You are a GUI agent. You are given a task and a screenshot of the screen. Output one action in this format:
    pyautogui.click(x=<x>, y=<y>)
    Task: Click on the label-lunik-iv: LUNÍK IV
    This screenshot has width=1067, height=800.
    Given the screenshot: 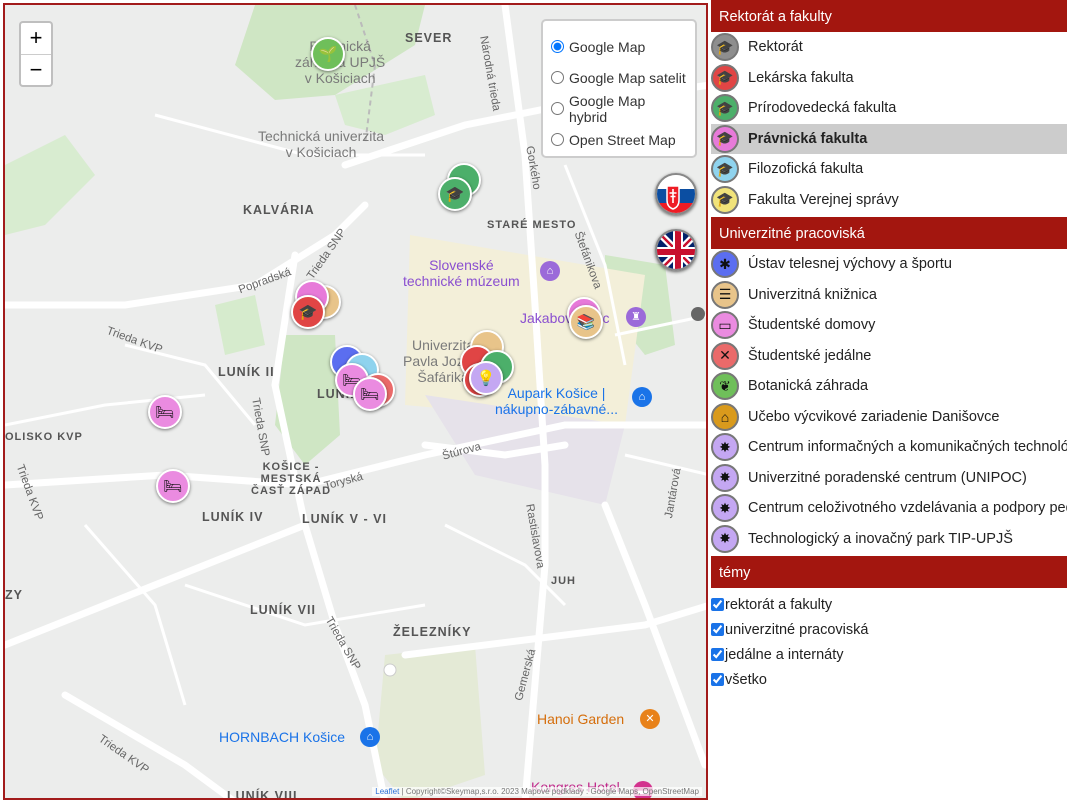 What is the action you would take?
    pyautogui.click(x=233, y=517)
    